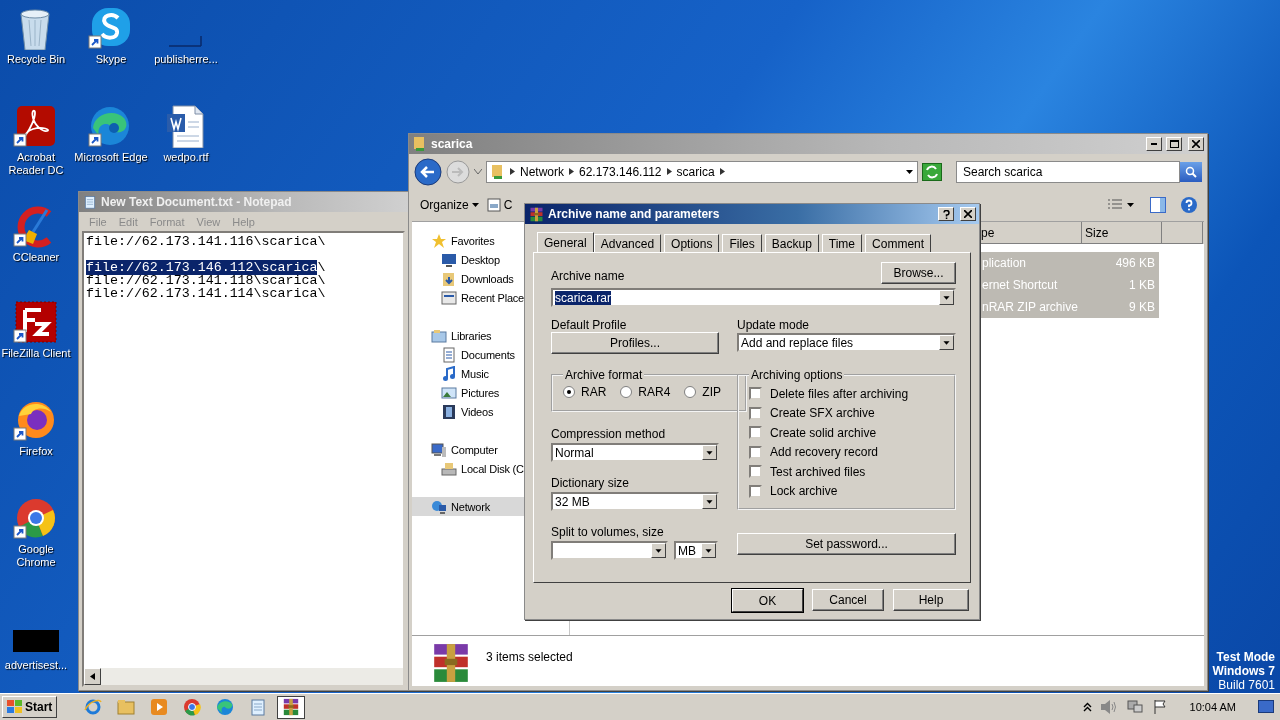 The height and width of the screenshot is (720, 1280). I want to click on column-header: Size, so click(1122, 233).